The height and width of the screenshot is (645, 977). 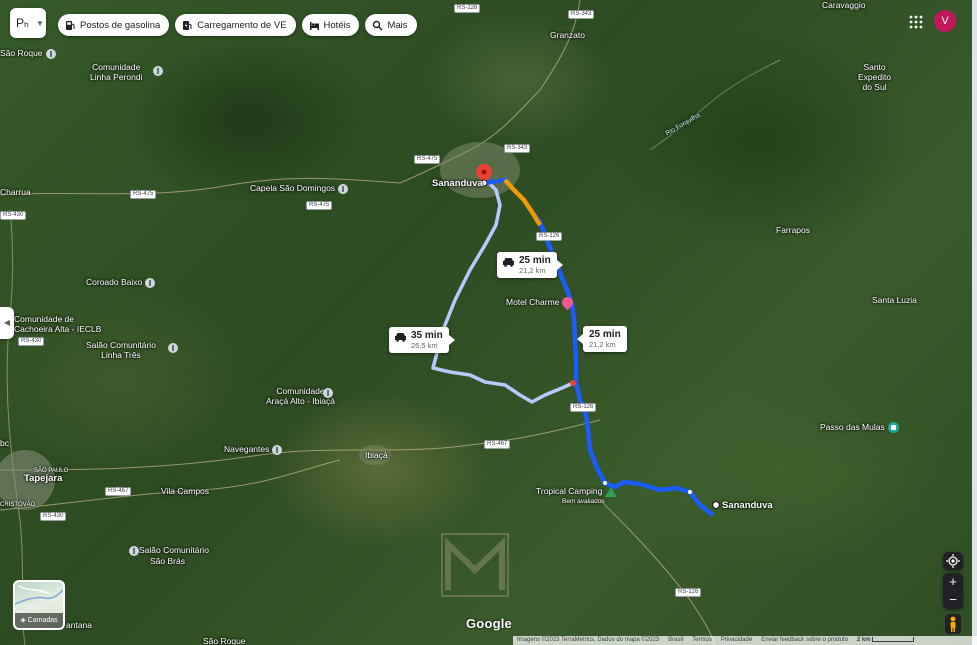 What do you see at coordinates (187, 25) in the screenshot?
I see `ev-charging-icon` at bounding box center [187, 25].